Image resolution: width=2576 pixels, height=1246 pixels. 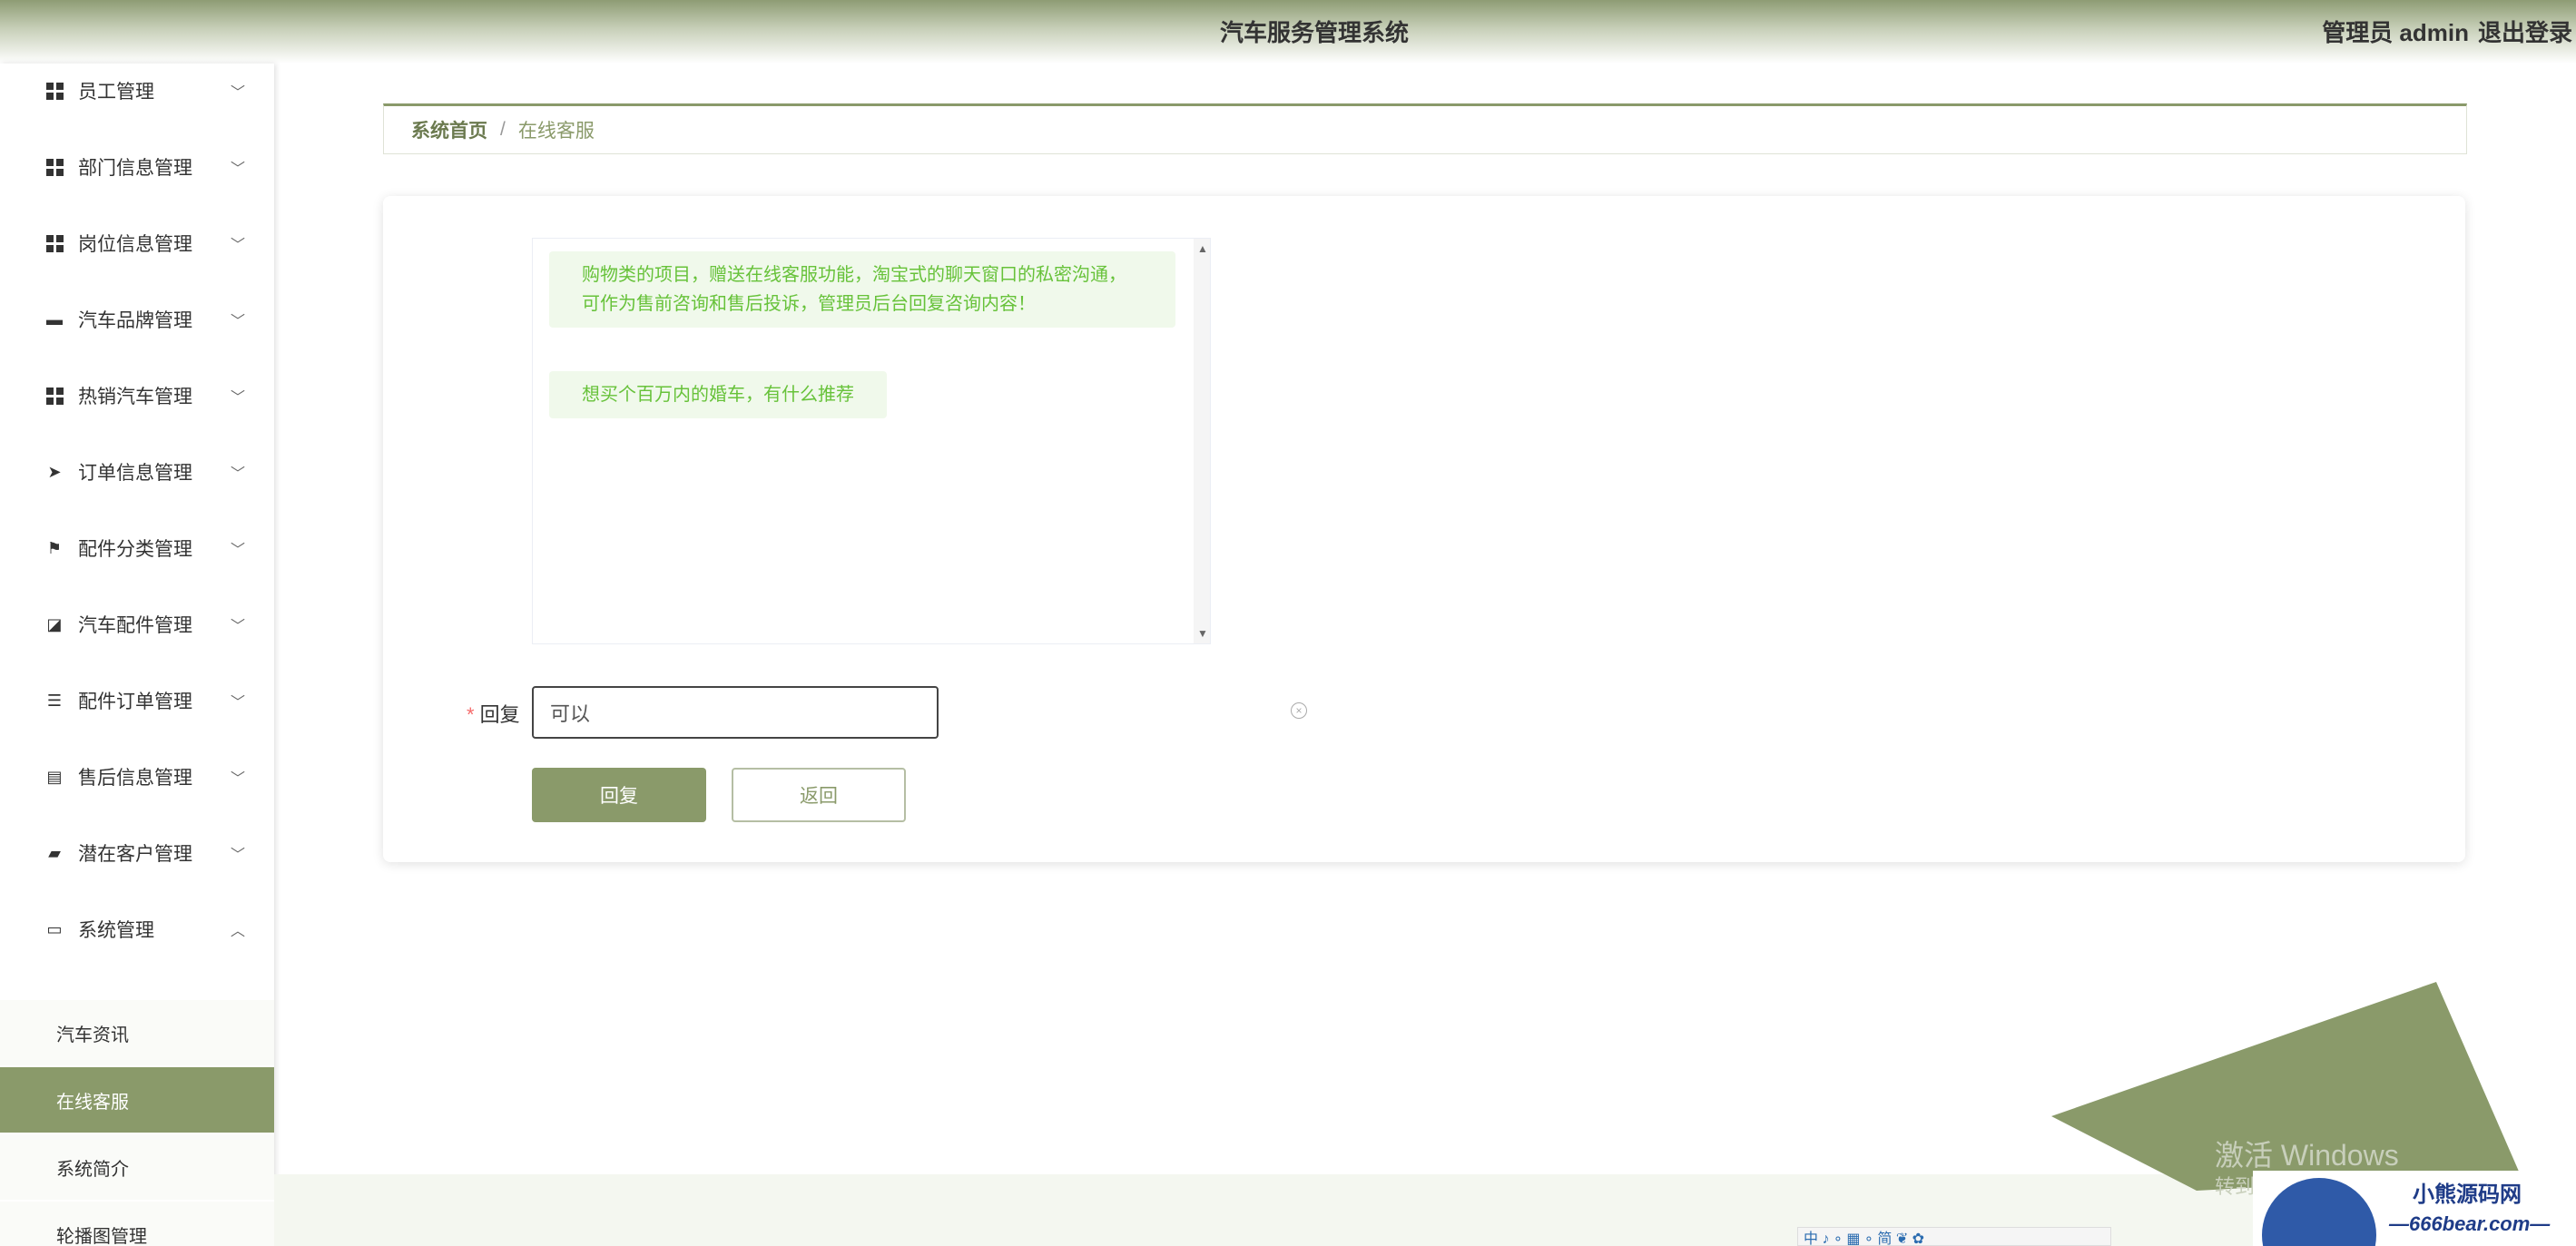 What do you see at coordinates (1864, 1238) in the screenshot?
I see `ime-toolbar-icons: 中 ♪ ∘ ▦ ∘ 简 ❦ ✿` at bounding box center [1864, 1238].